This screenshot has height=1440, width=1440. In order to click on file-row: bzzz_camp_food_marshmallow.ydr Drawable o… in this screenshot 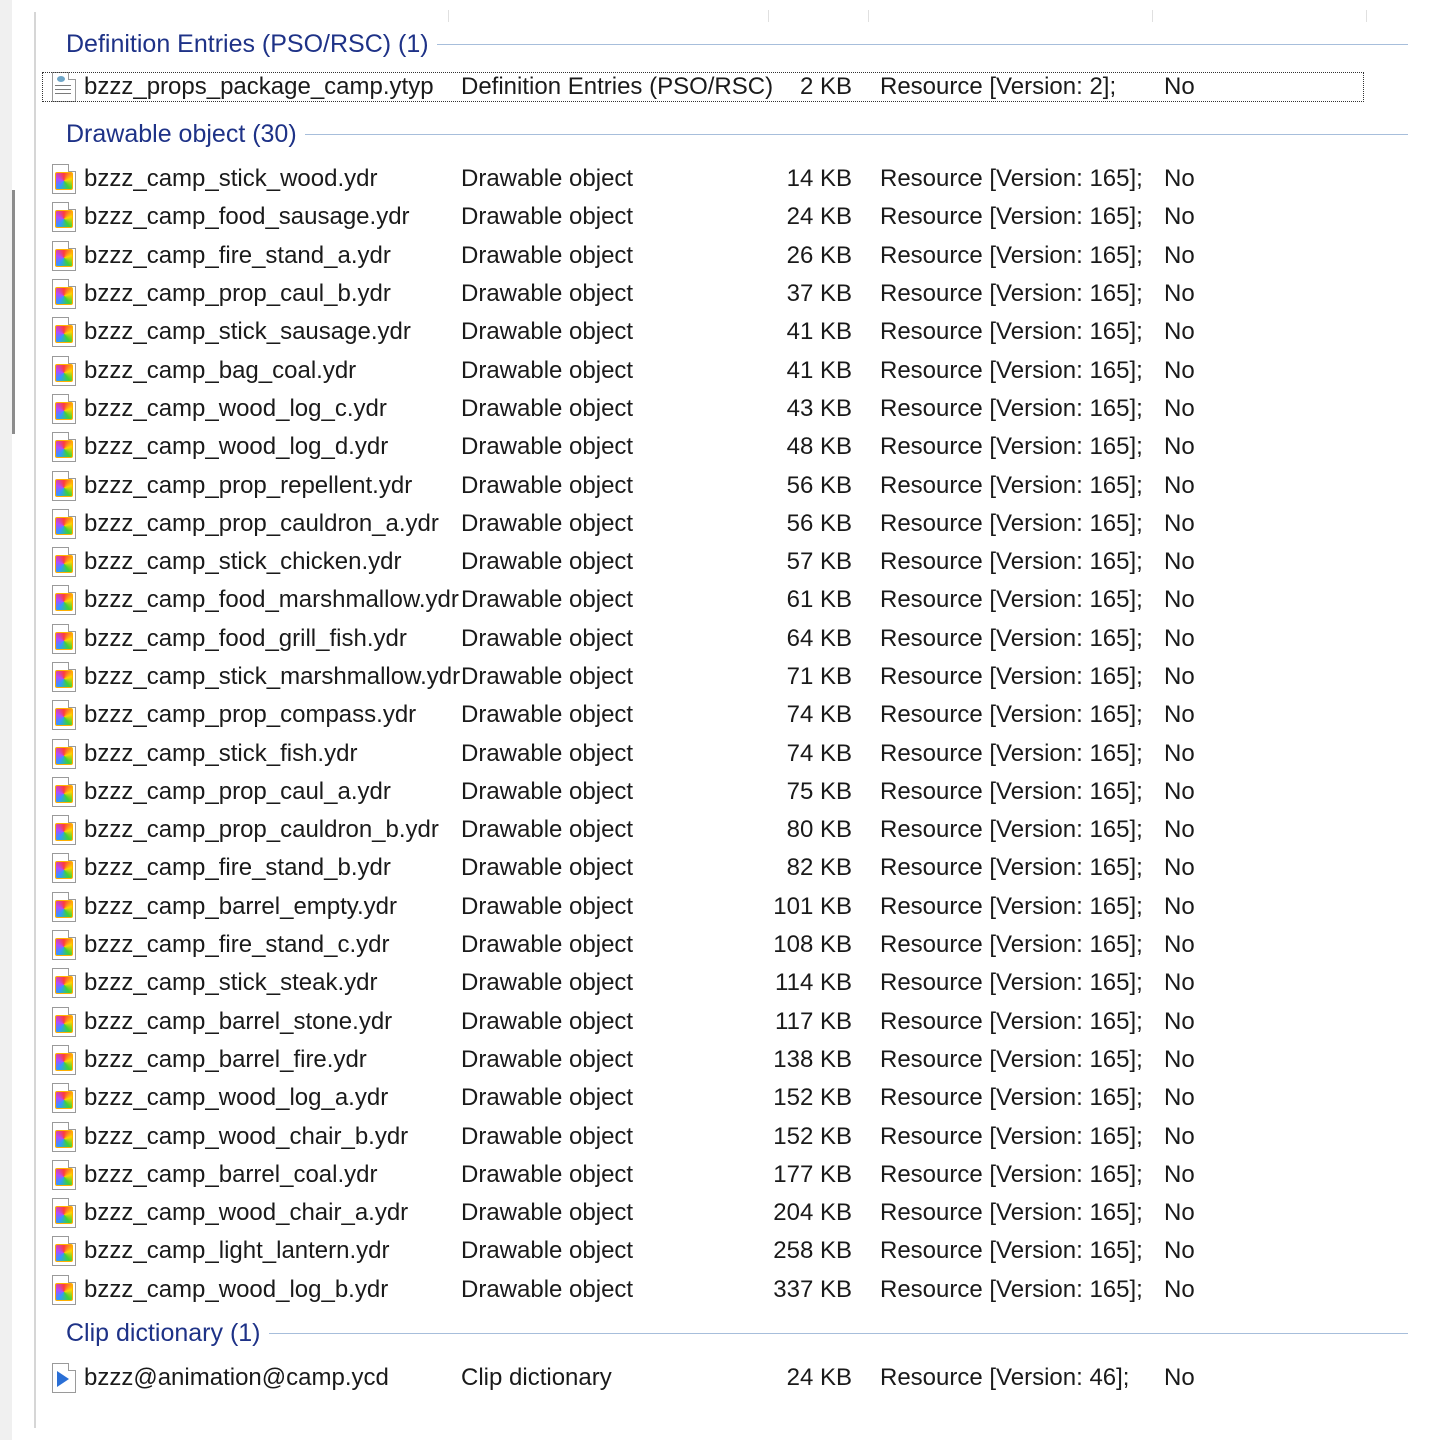, I will do `click(726, 600)`.